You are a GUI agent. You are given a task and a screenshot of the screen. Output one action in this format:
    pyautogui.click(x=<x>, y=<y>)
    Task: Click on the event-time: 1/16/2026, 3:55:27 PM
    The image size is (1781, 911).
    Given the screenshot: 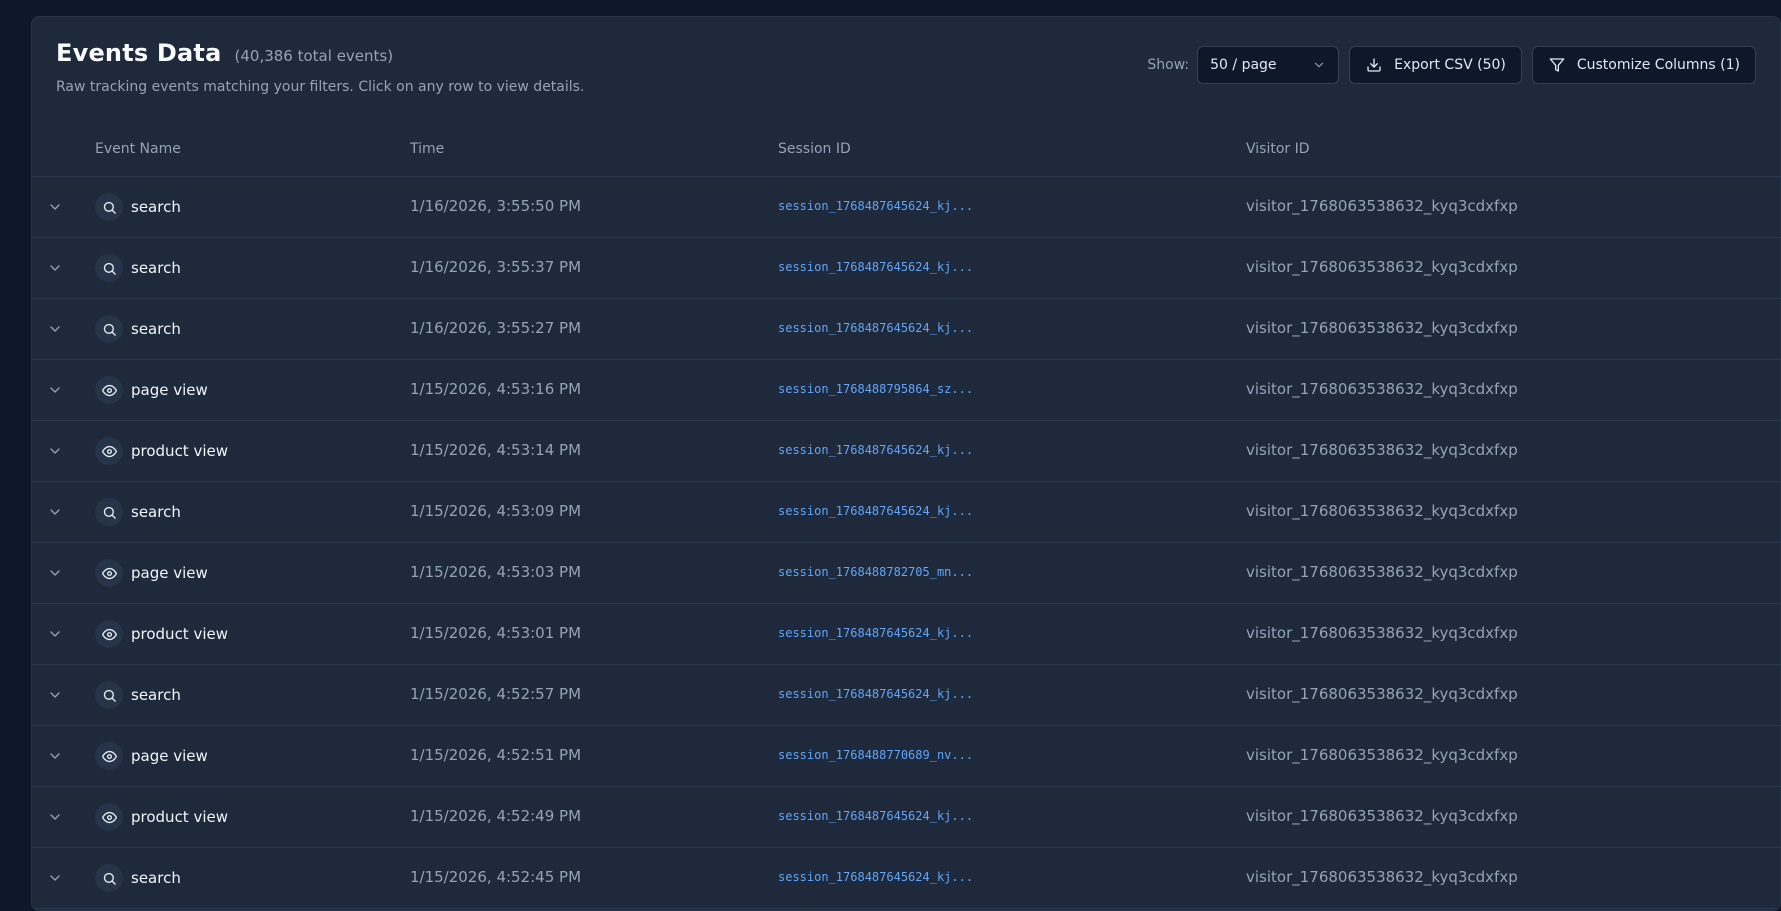 What is the action you would take?
    pyautogui.click(x=496, y=328)
    